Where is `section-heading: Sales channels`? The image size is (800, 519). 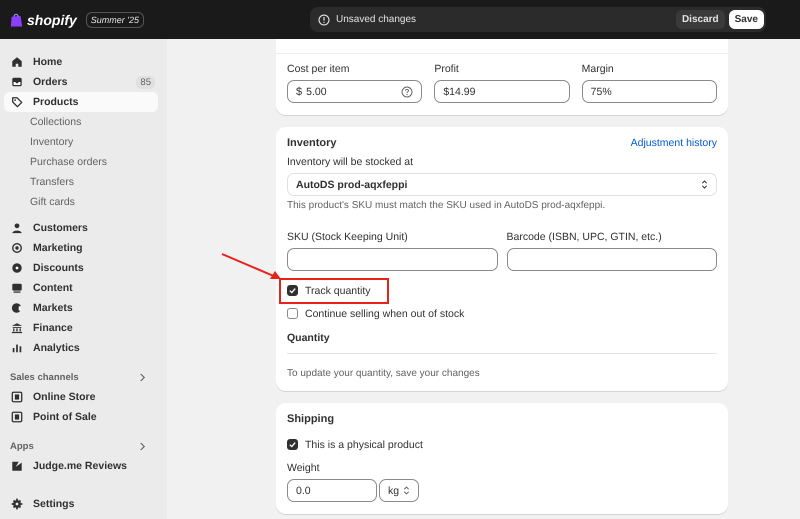
section-heading: Sales channels is located at coordinates (45, 377).